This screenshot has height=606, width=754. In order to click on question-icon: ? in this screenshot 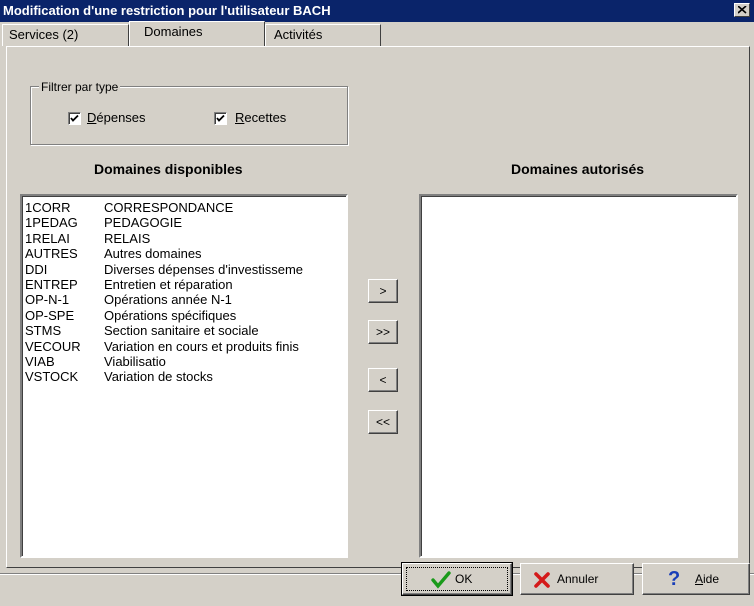, I will do `click(674, 579)`.